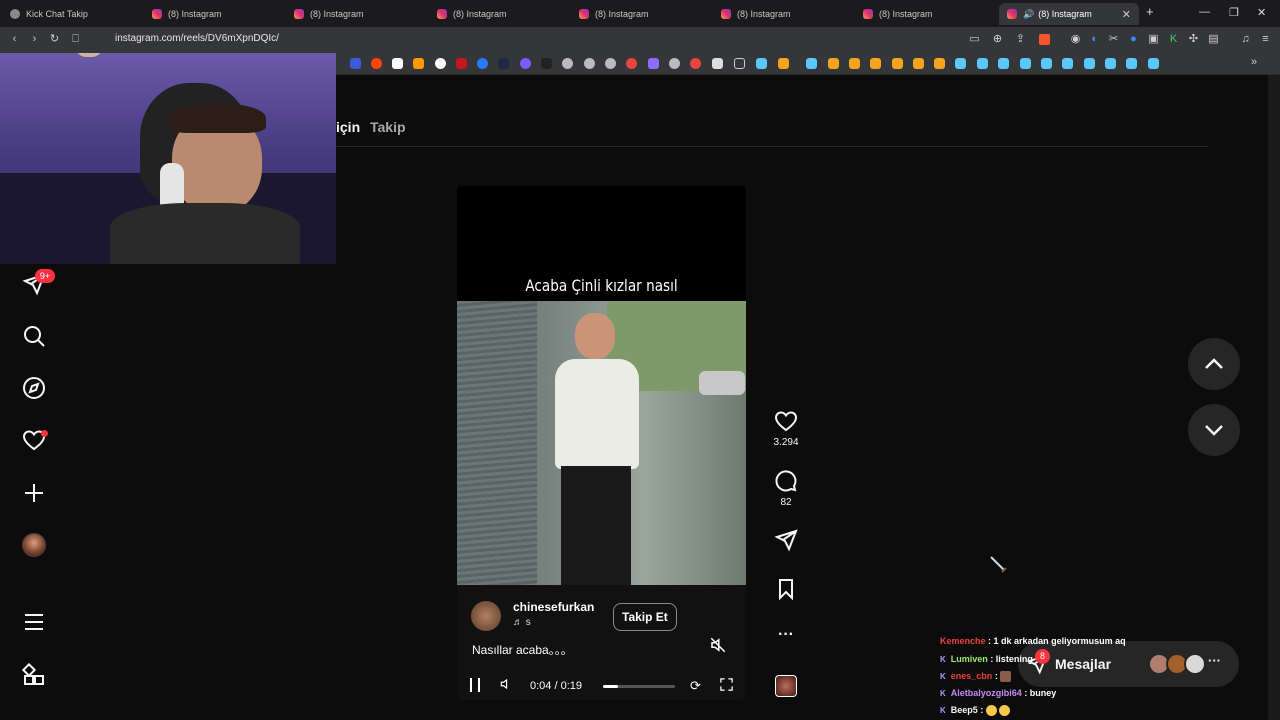 Image resolution: width=1280 pixels, height=720 pixels. What do you see at coordinates (1274, 397) in the screenshot?
I see `scrollbar` at bounding box center [1274, 397].